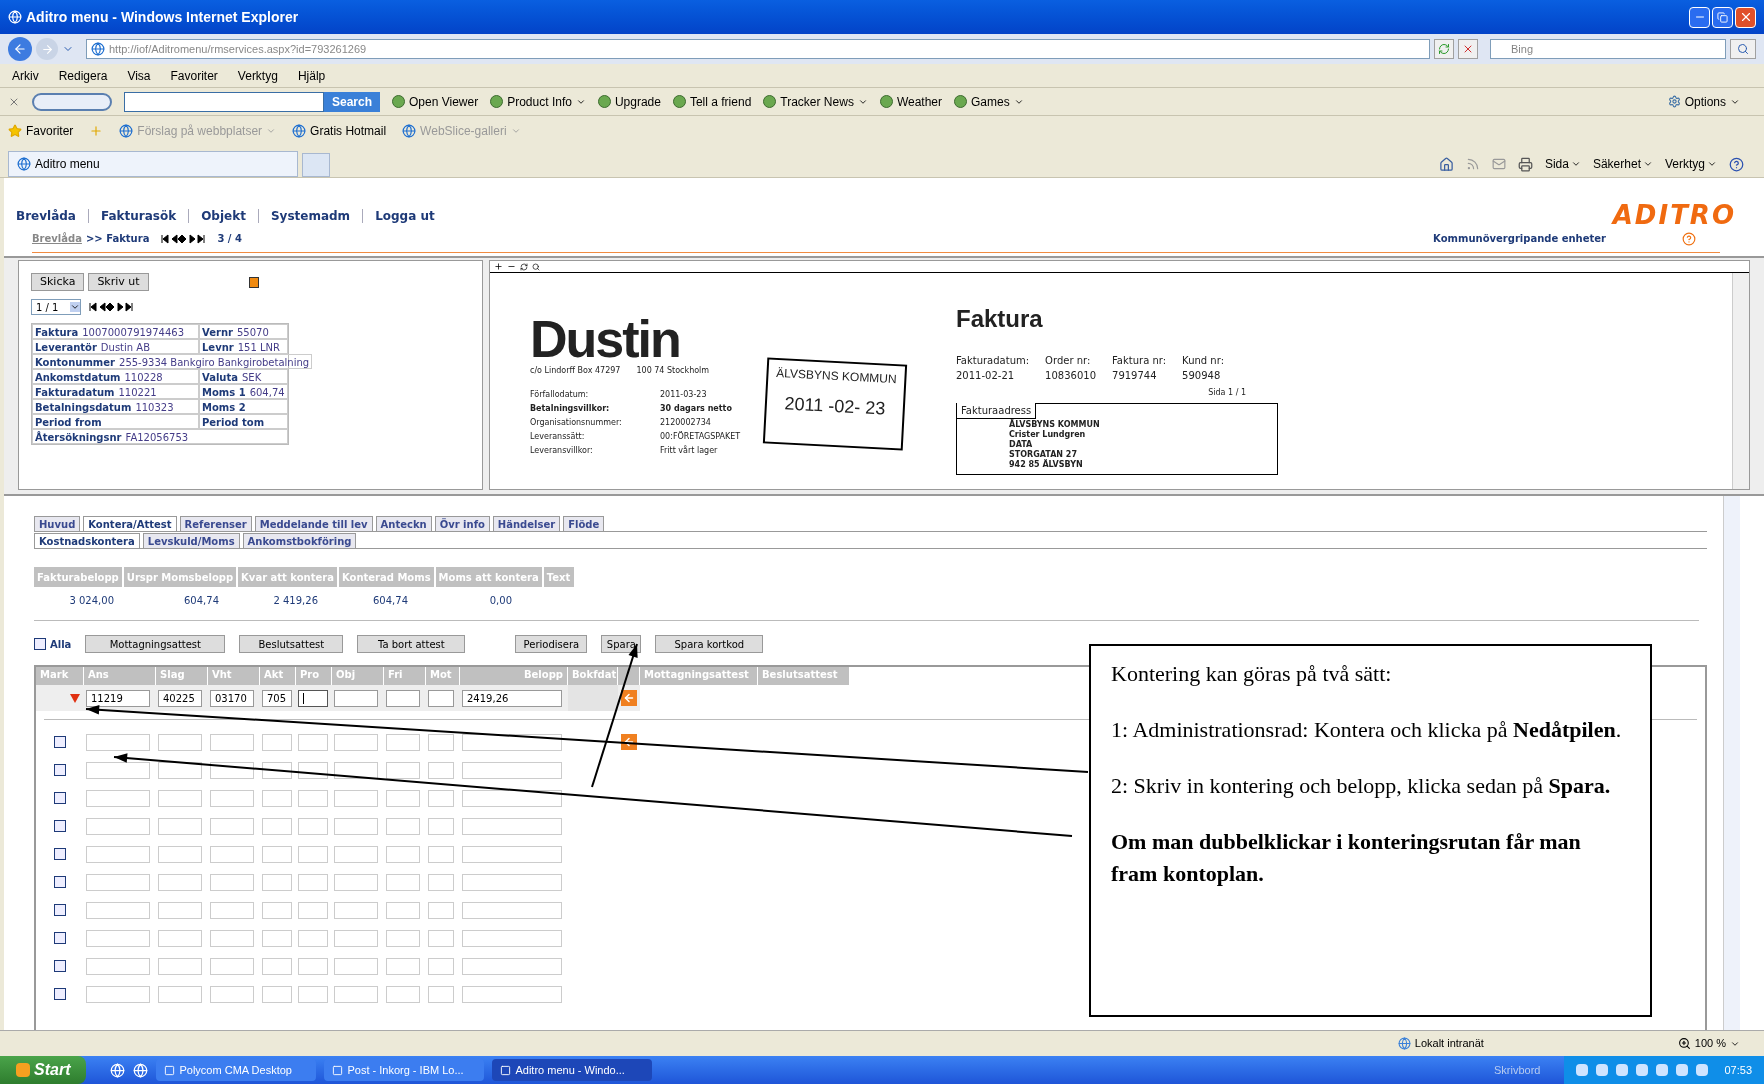  I want to click on nav-link: Logga ut, so click(405, 215).